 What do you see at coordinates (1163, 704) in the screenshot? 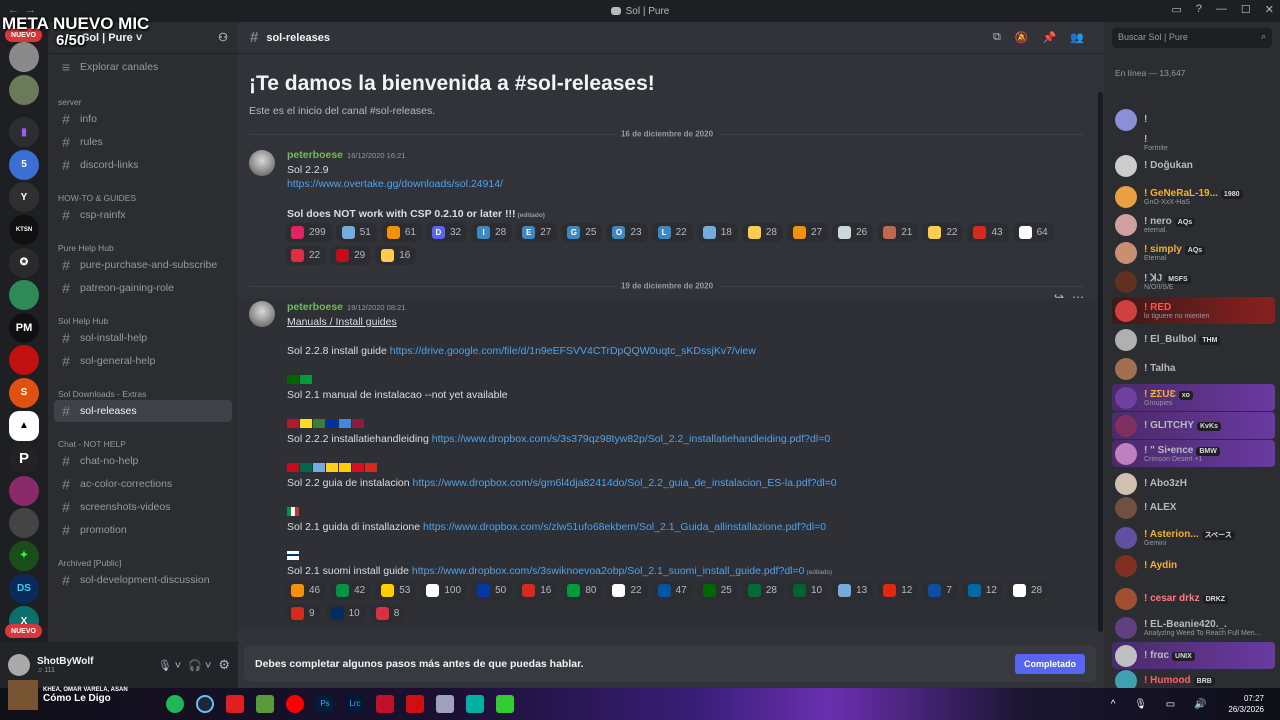
I see `tray-icons: ^ 🎙 ▭ 🔊` at bounding box center [1163, 704].